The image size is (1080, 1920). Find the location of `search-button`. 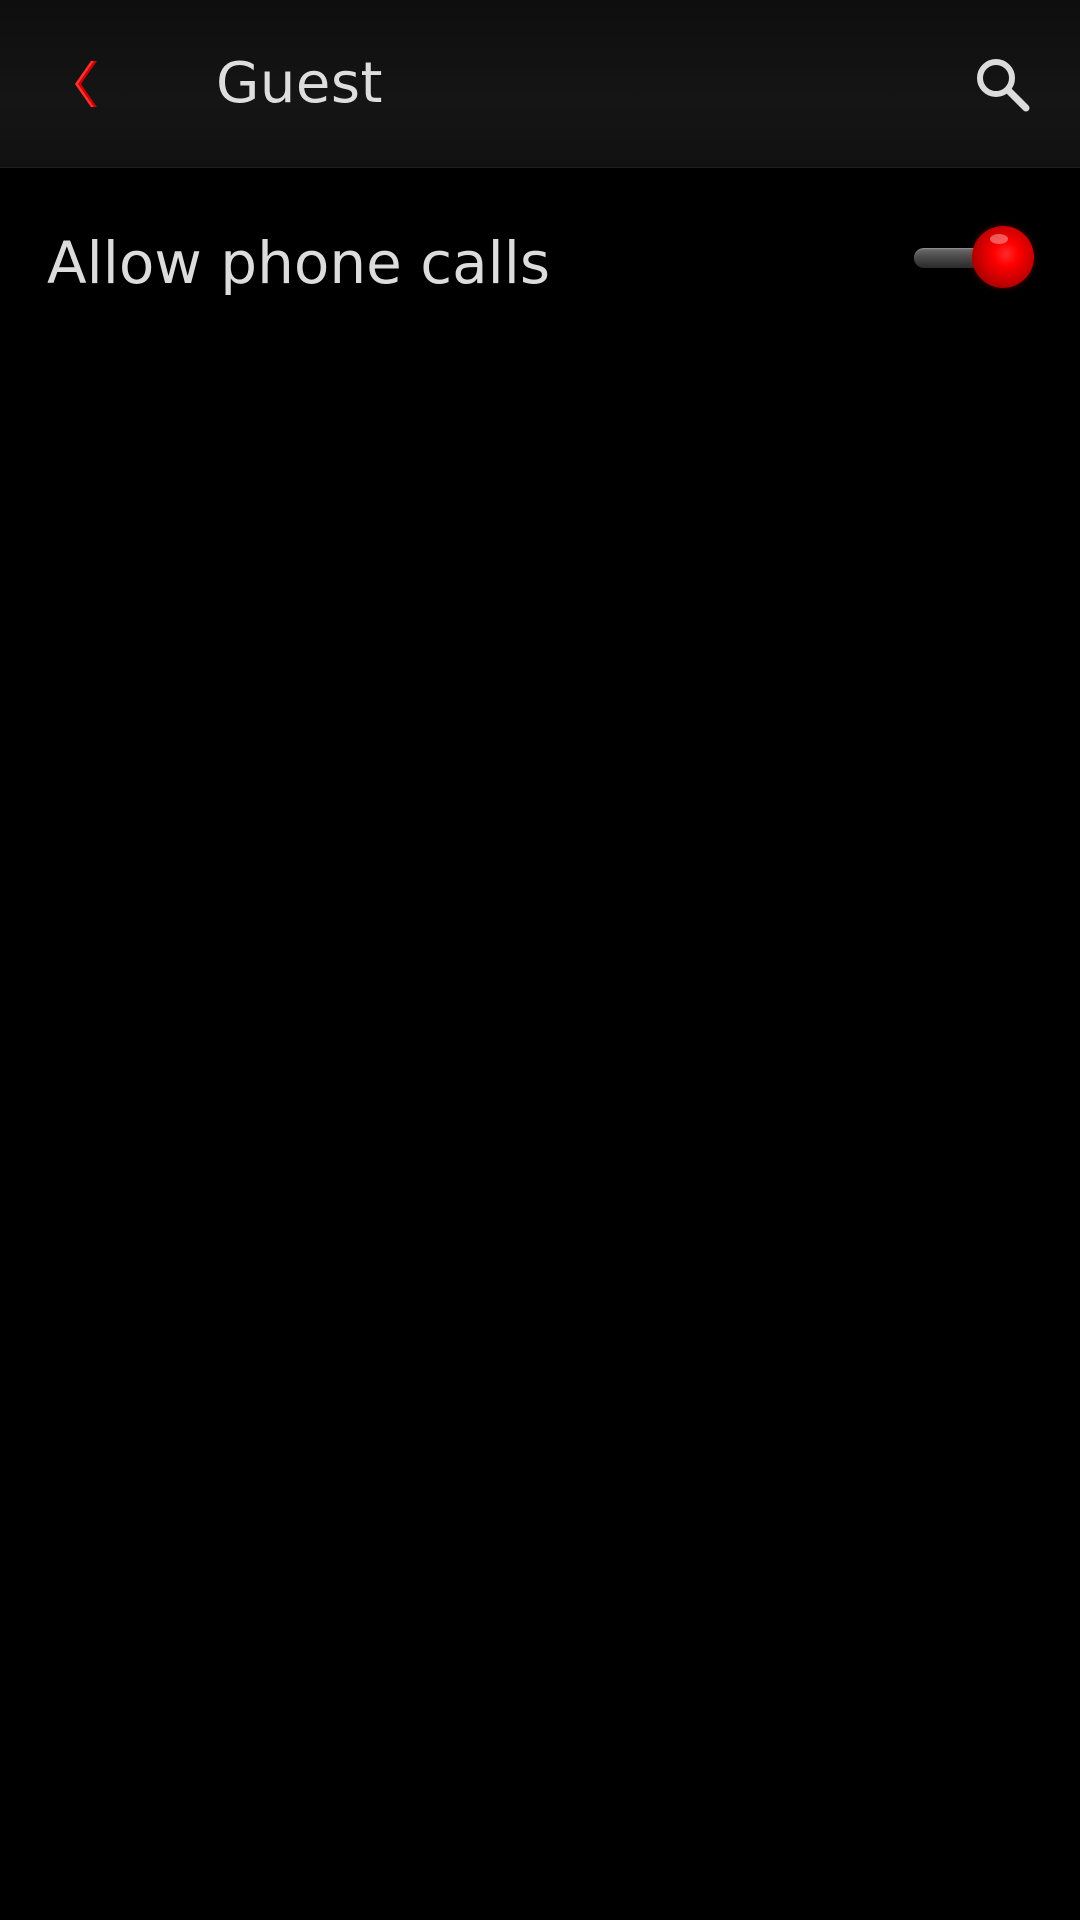

search-button is located at coordinates (1002, 84).